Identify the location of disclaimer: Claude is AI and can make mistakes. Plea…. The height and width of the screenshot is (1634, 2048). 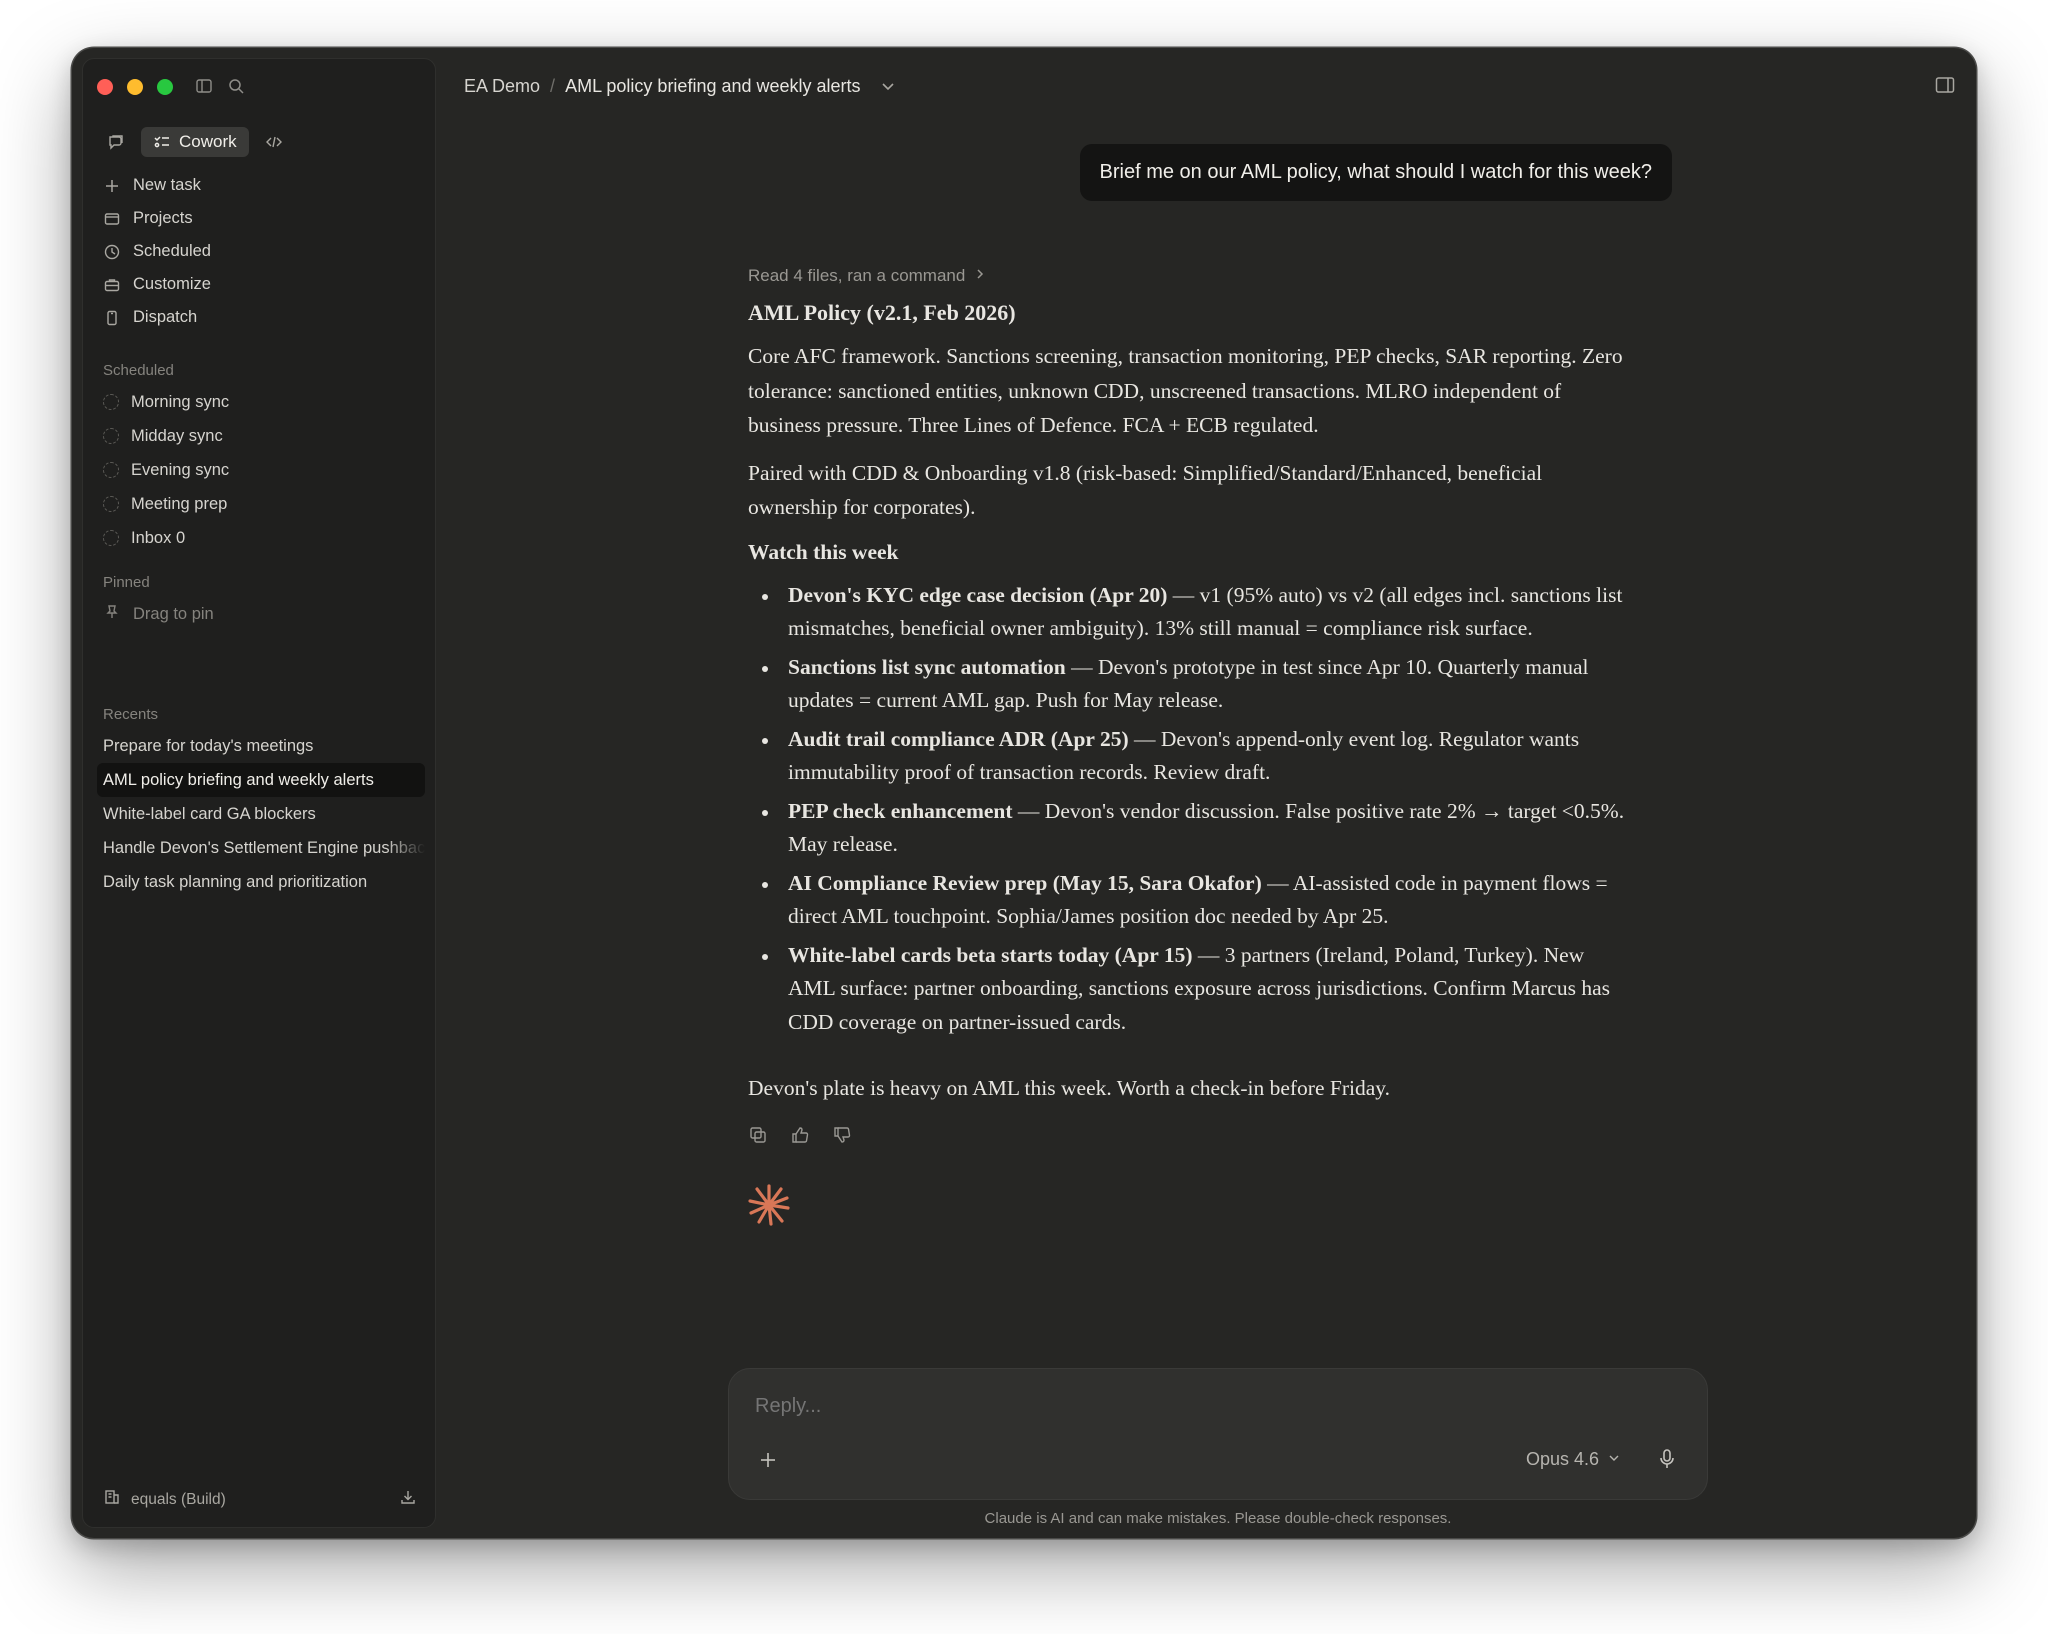
(1218, 1518).